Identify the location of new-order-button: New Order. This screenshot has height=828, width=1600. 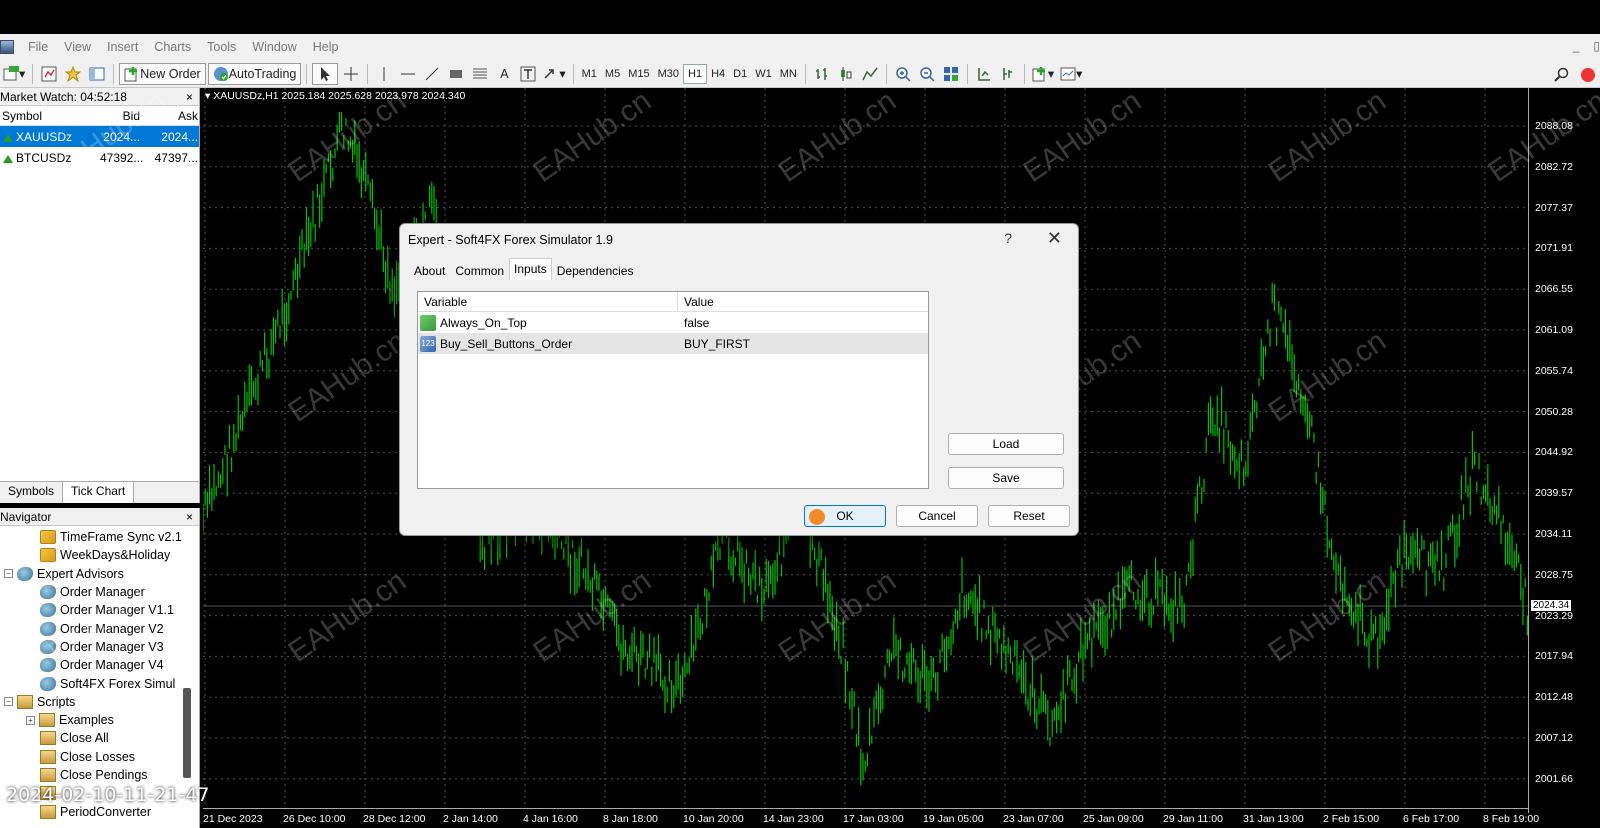
(162, 73).